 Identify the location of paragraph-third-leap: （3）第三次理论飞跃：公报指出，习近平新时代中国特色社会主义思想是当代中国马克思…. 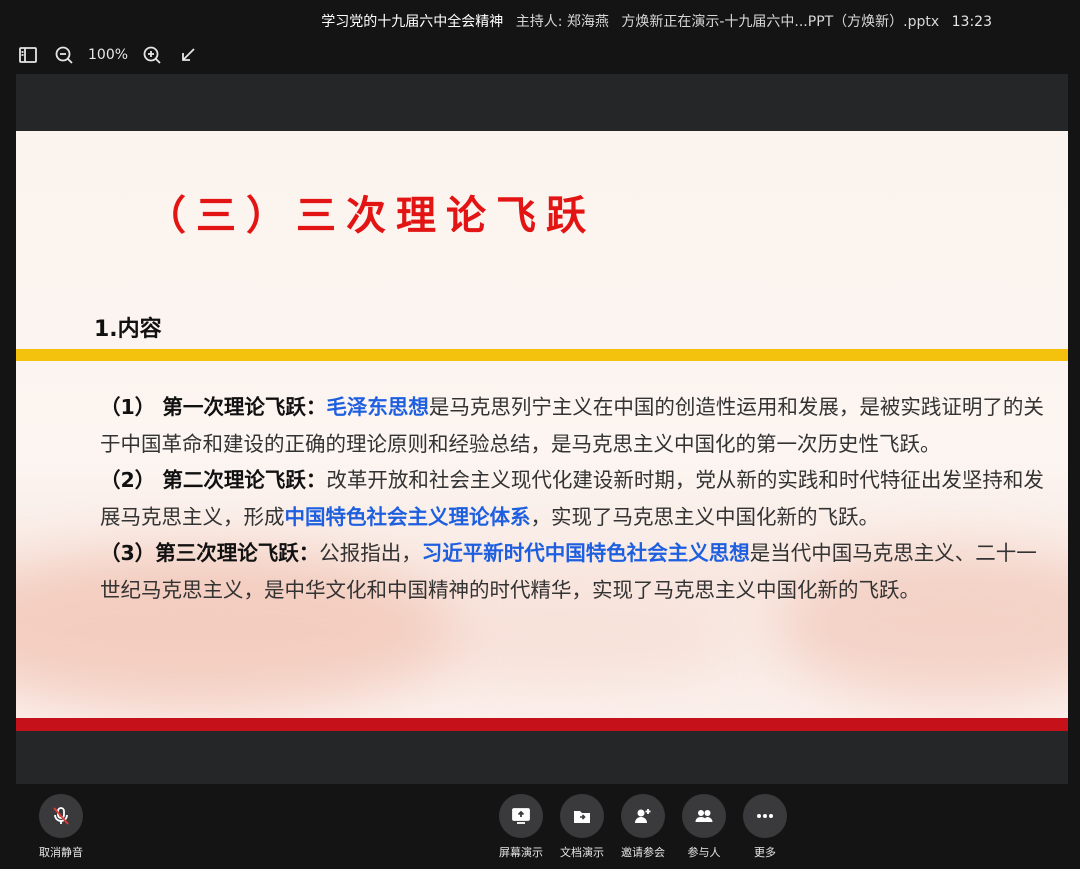
(576, 571).